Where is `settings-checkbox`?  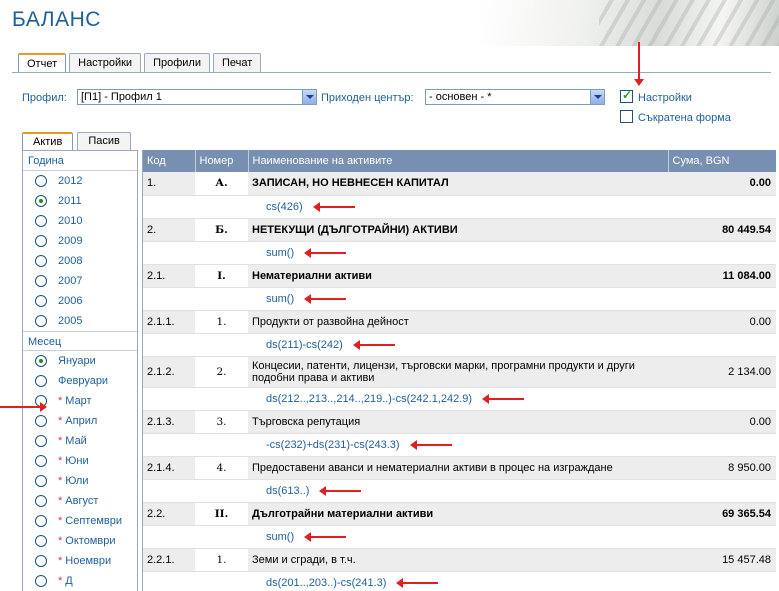 settings-checkbox is located at coordinates (626, 95).